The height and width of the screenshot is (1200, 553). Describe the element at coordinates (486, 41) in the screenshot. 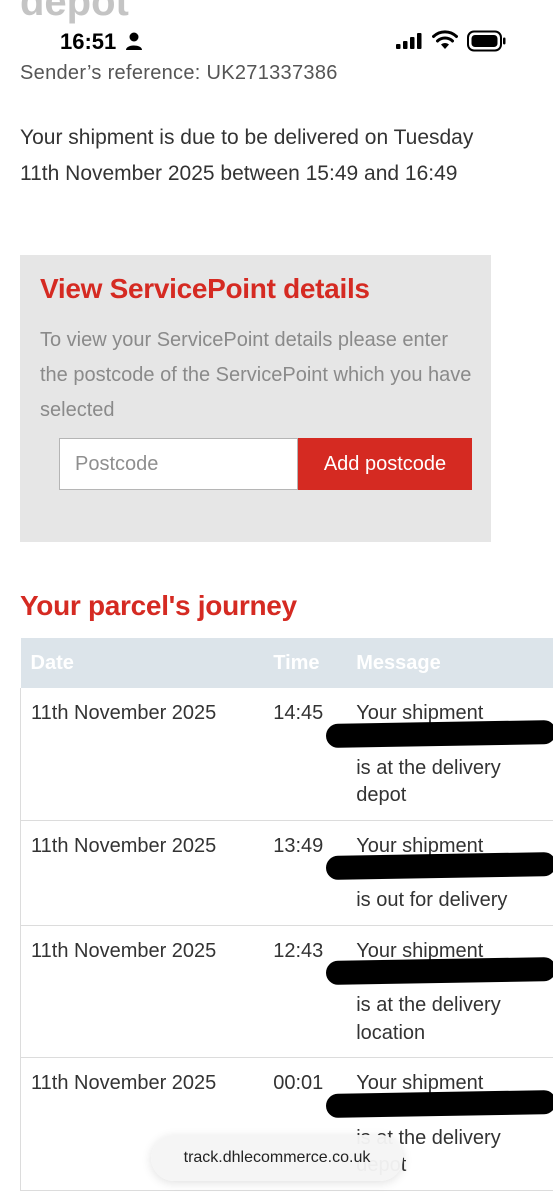

I see `battery-icon` at that location.